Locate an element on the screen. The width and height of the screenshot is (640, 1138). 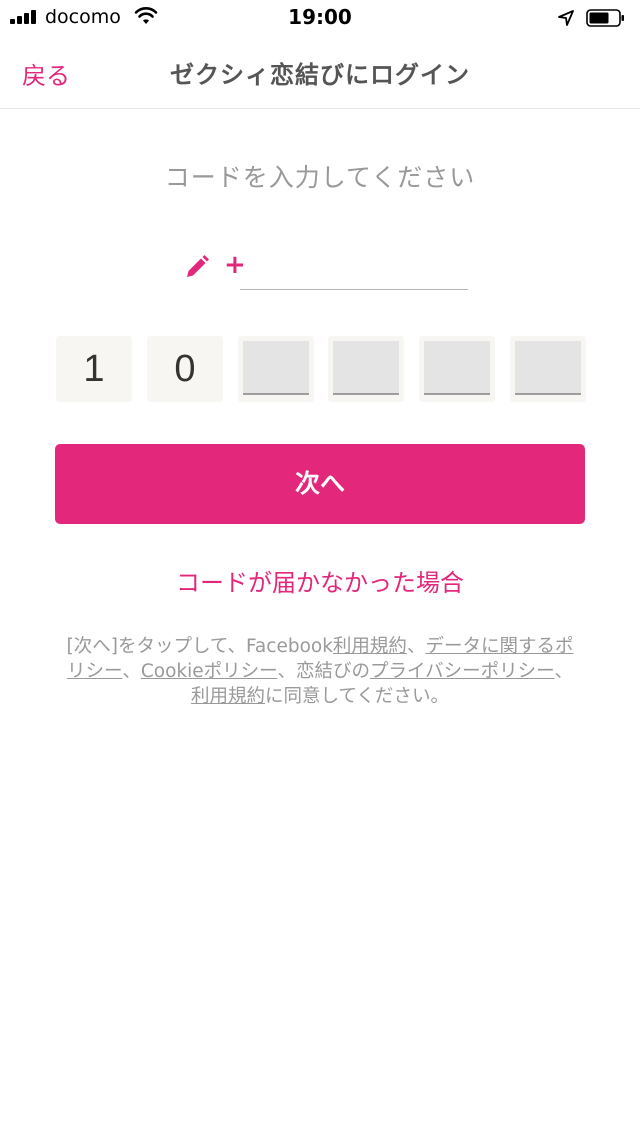
terms-text-6: に同意してください。 is located at coordinates (357, 696).